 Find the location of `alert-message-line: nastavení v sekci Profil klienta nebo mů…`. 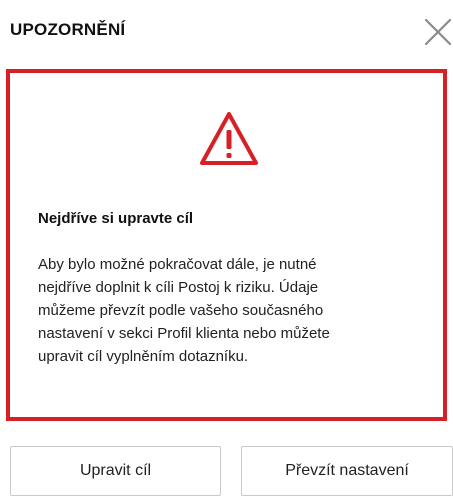

alert-message-line: nastavení v sekci Profil klienta nebo mů… is located at coordinates (184, 333).